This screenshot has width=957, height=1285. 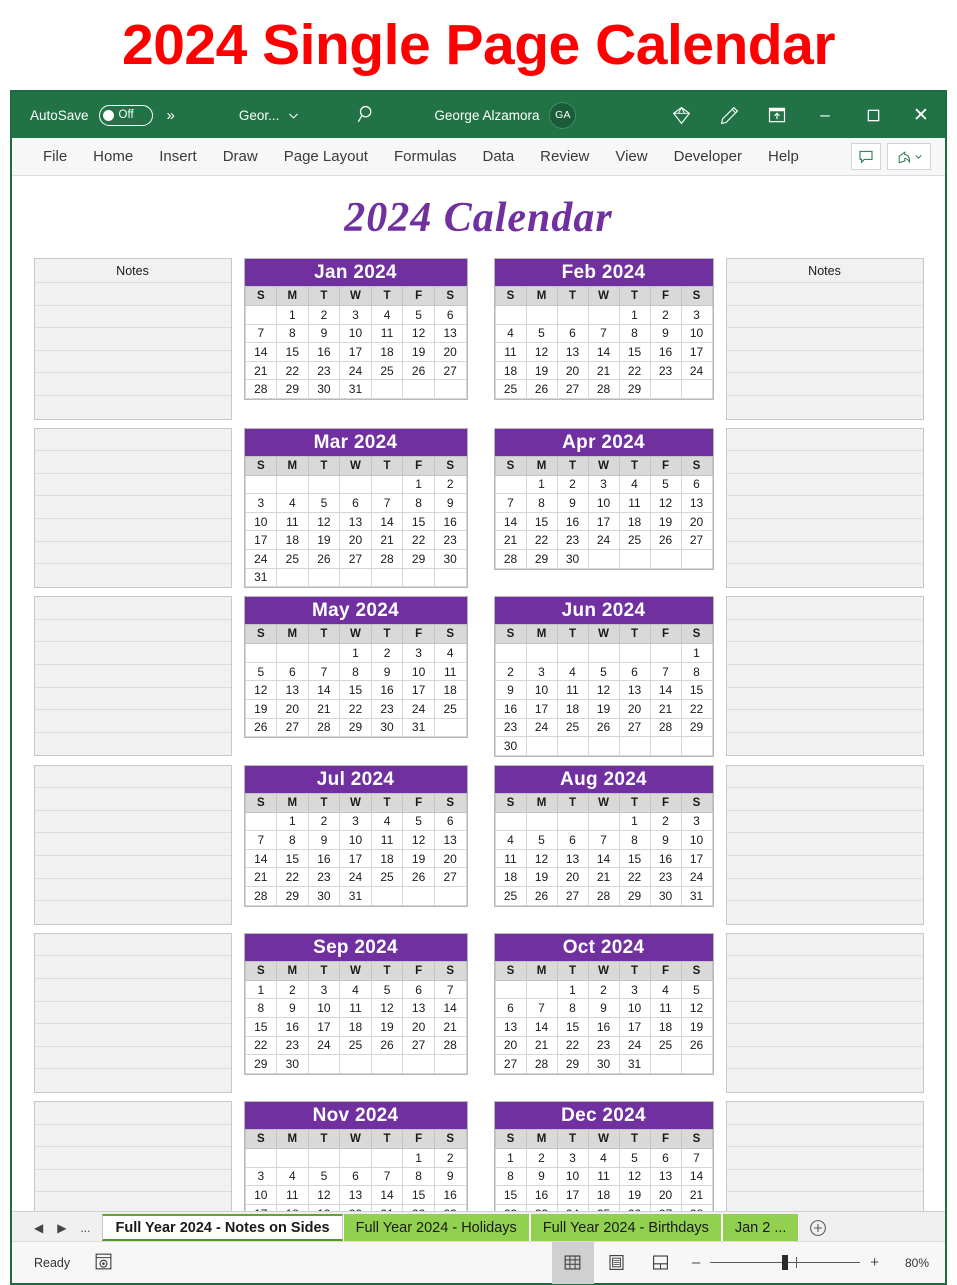 What do you see at coordinates (510, 1027) in the screenshot?
I see `day-cell: 13` at bounding box center [510, 1027].